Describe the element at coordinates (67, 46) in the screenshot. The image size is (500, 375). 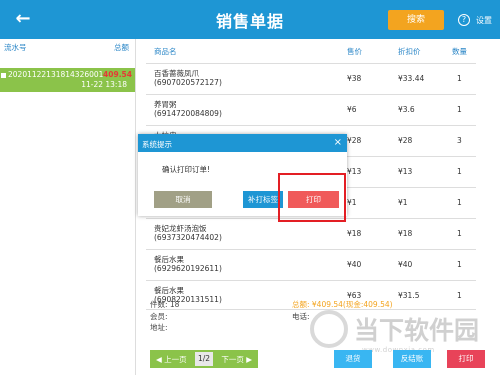
I see `order-list-header: 流水号 总额` at that location.